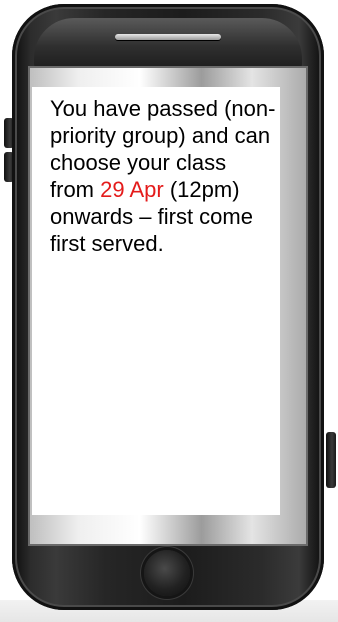 The height and width of the screenshot is (622, 338). I want to click on highlighted-date: 29 Apr, so click(132, 189).